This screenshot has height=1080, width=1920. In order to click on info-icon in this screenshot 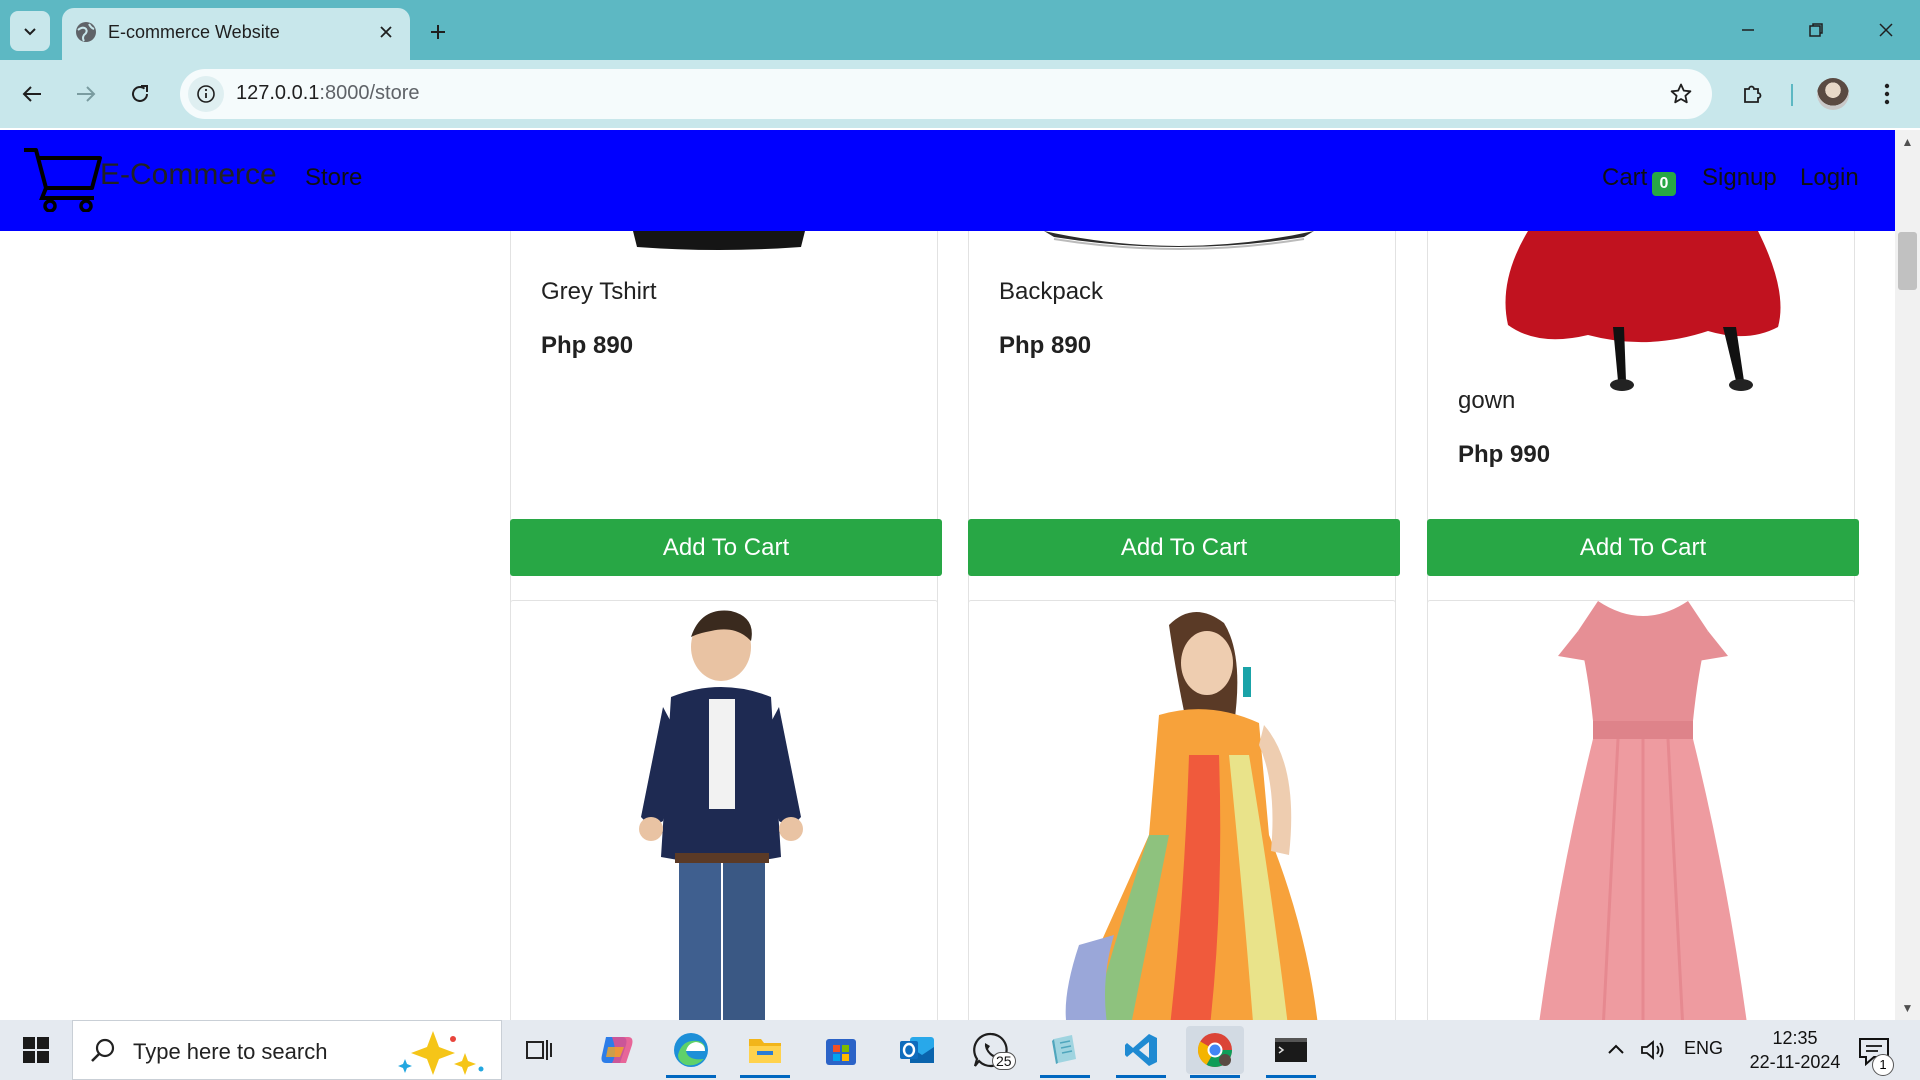, I will do `click(206, 94)`.